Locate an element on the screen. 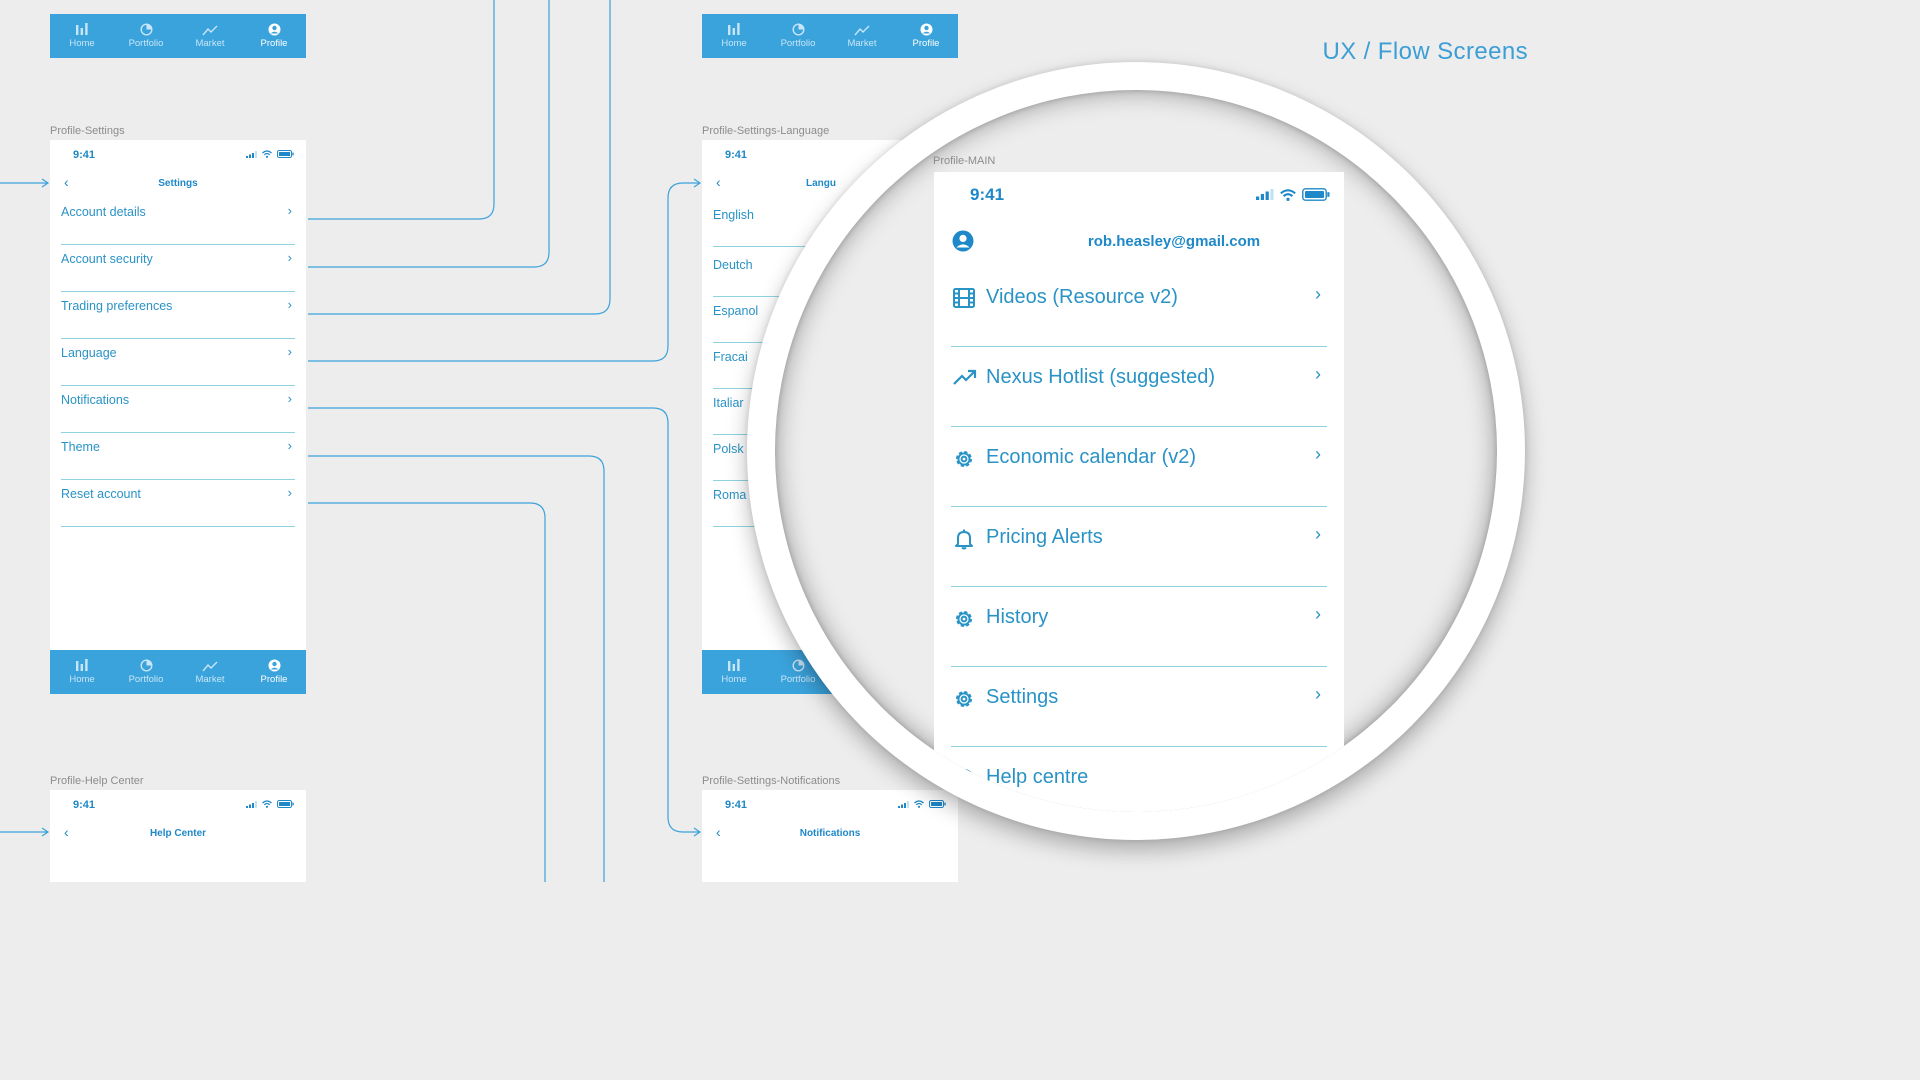 This screenshot has height=1080, width=1920. tabbar: Home Portfolio Market Profile is located at coordinates (178, 672).